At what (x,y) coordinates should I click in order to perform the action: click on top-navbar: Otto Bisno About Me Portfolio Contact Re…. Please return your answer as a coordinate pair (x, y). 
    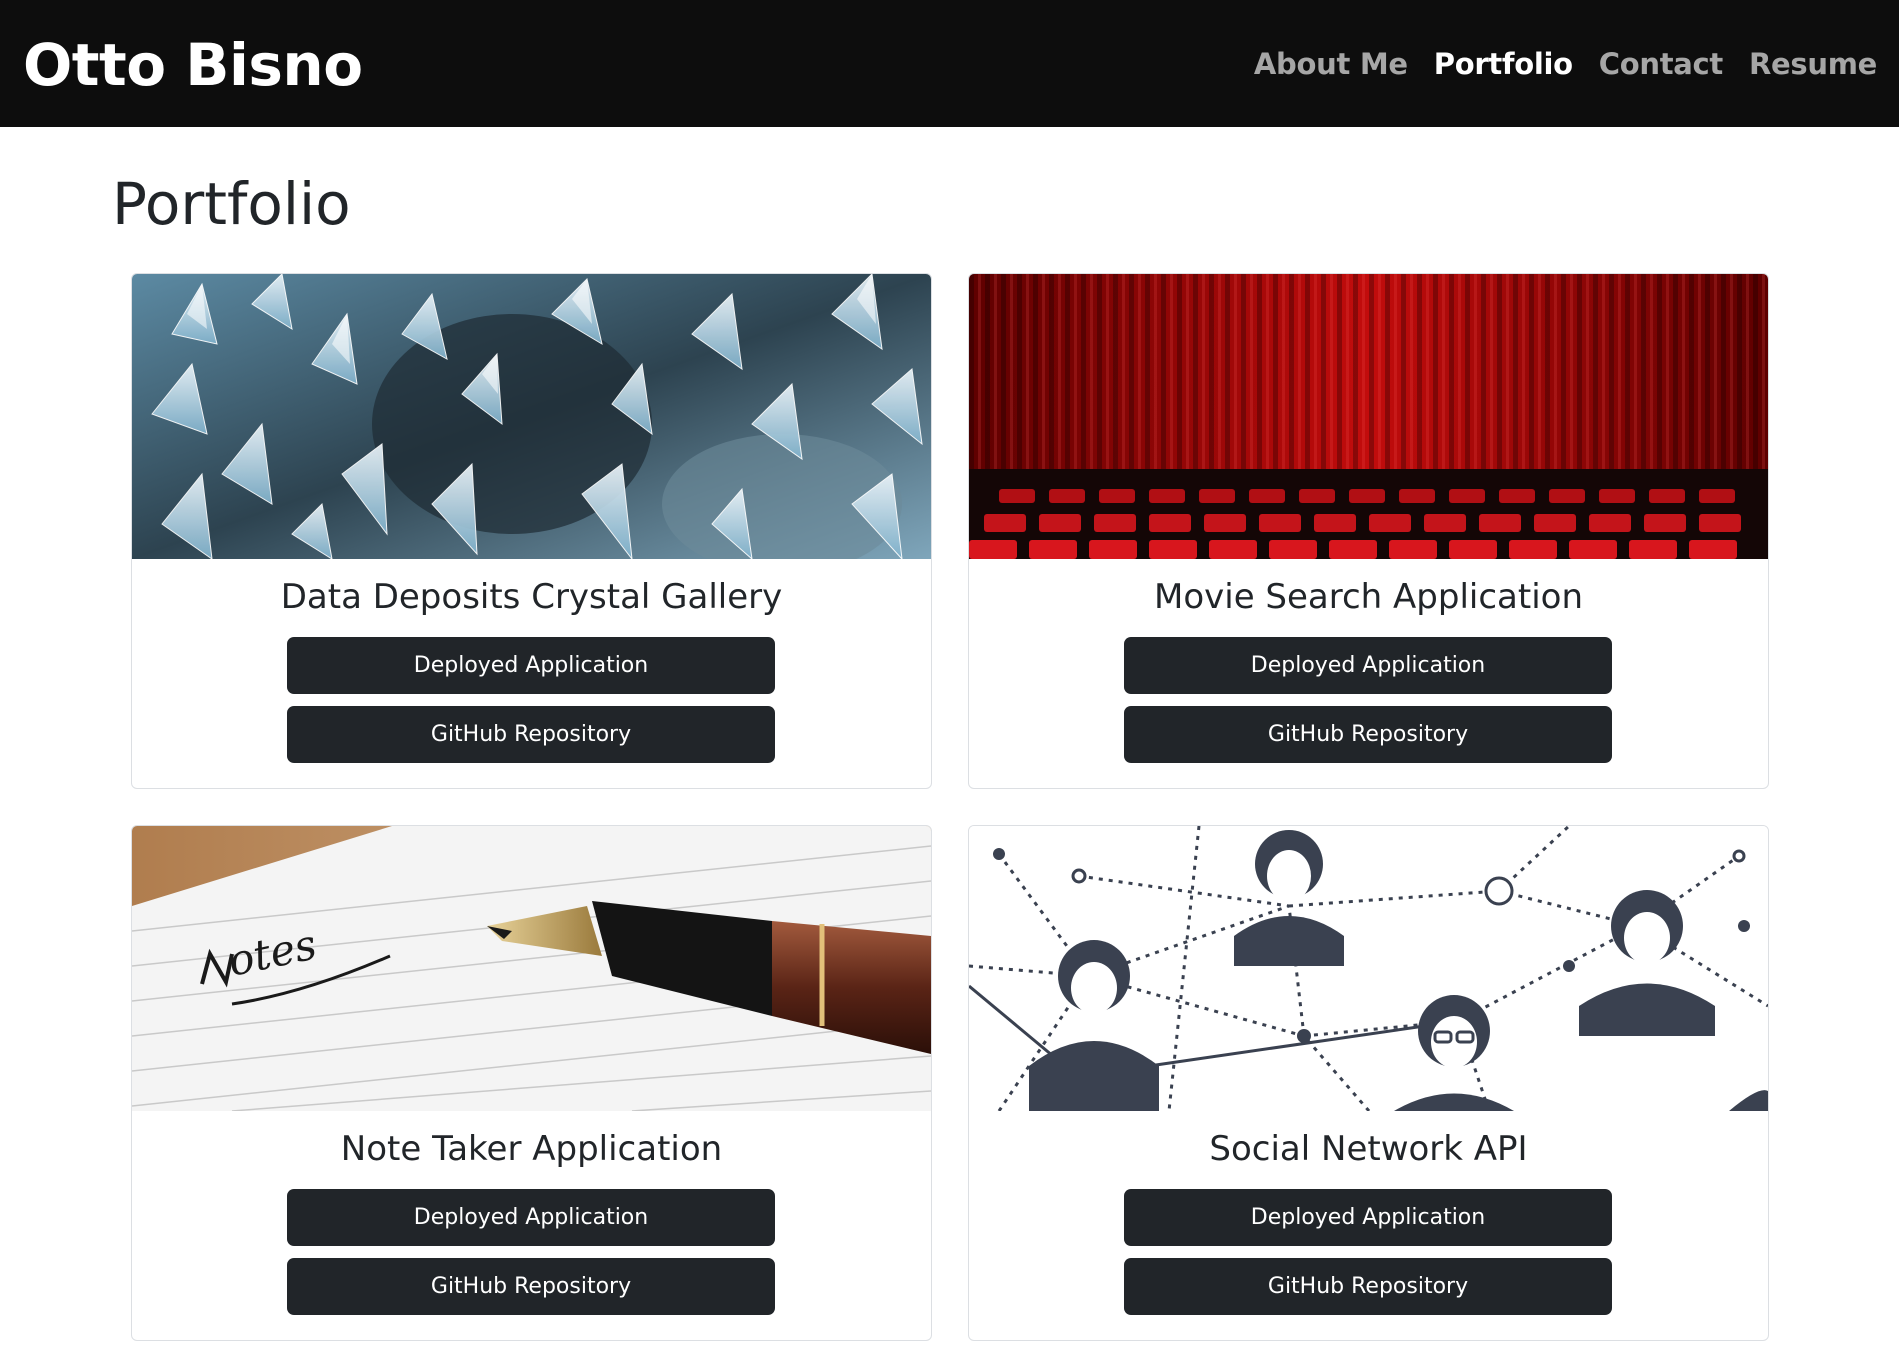
    Looking at the image, I should click on (949, 63).